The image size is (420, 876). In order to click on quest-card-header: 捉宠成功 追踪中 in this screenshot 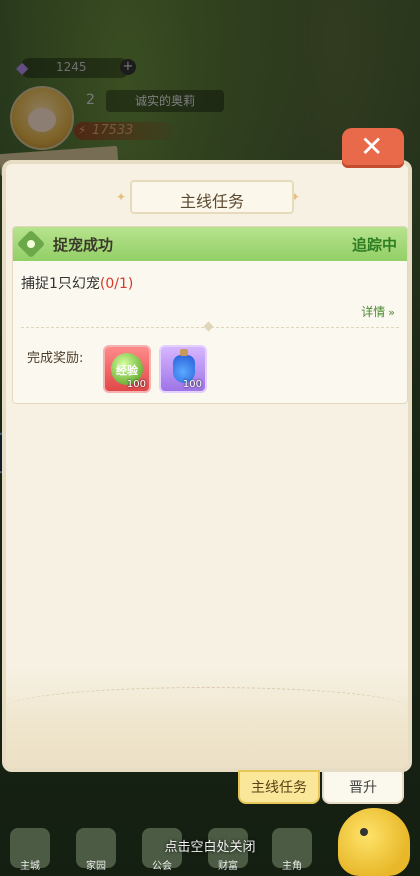, I will do `click(210, 244)`.